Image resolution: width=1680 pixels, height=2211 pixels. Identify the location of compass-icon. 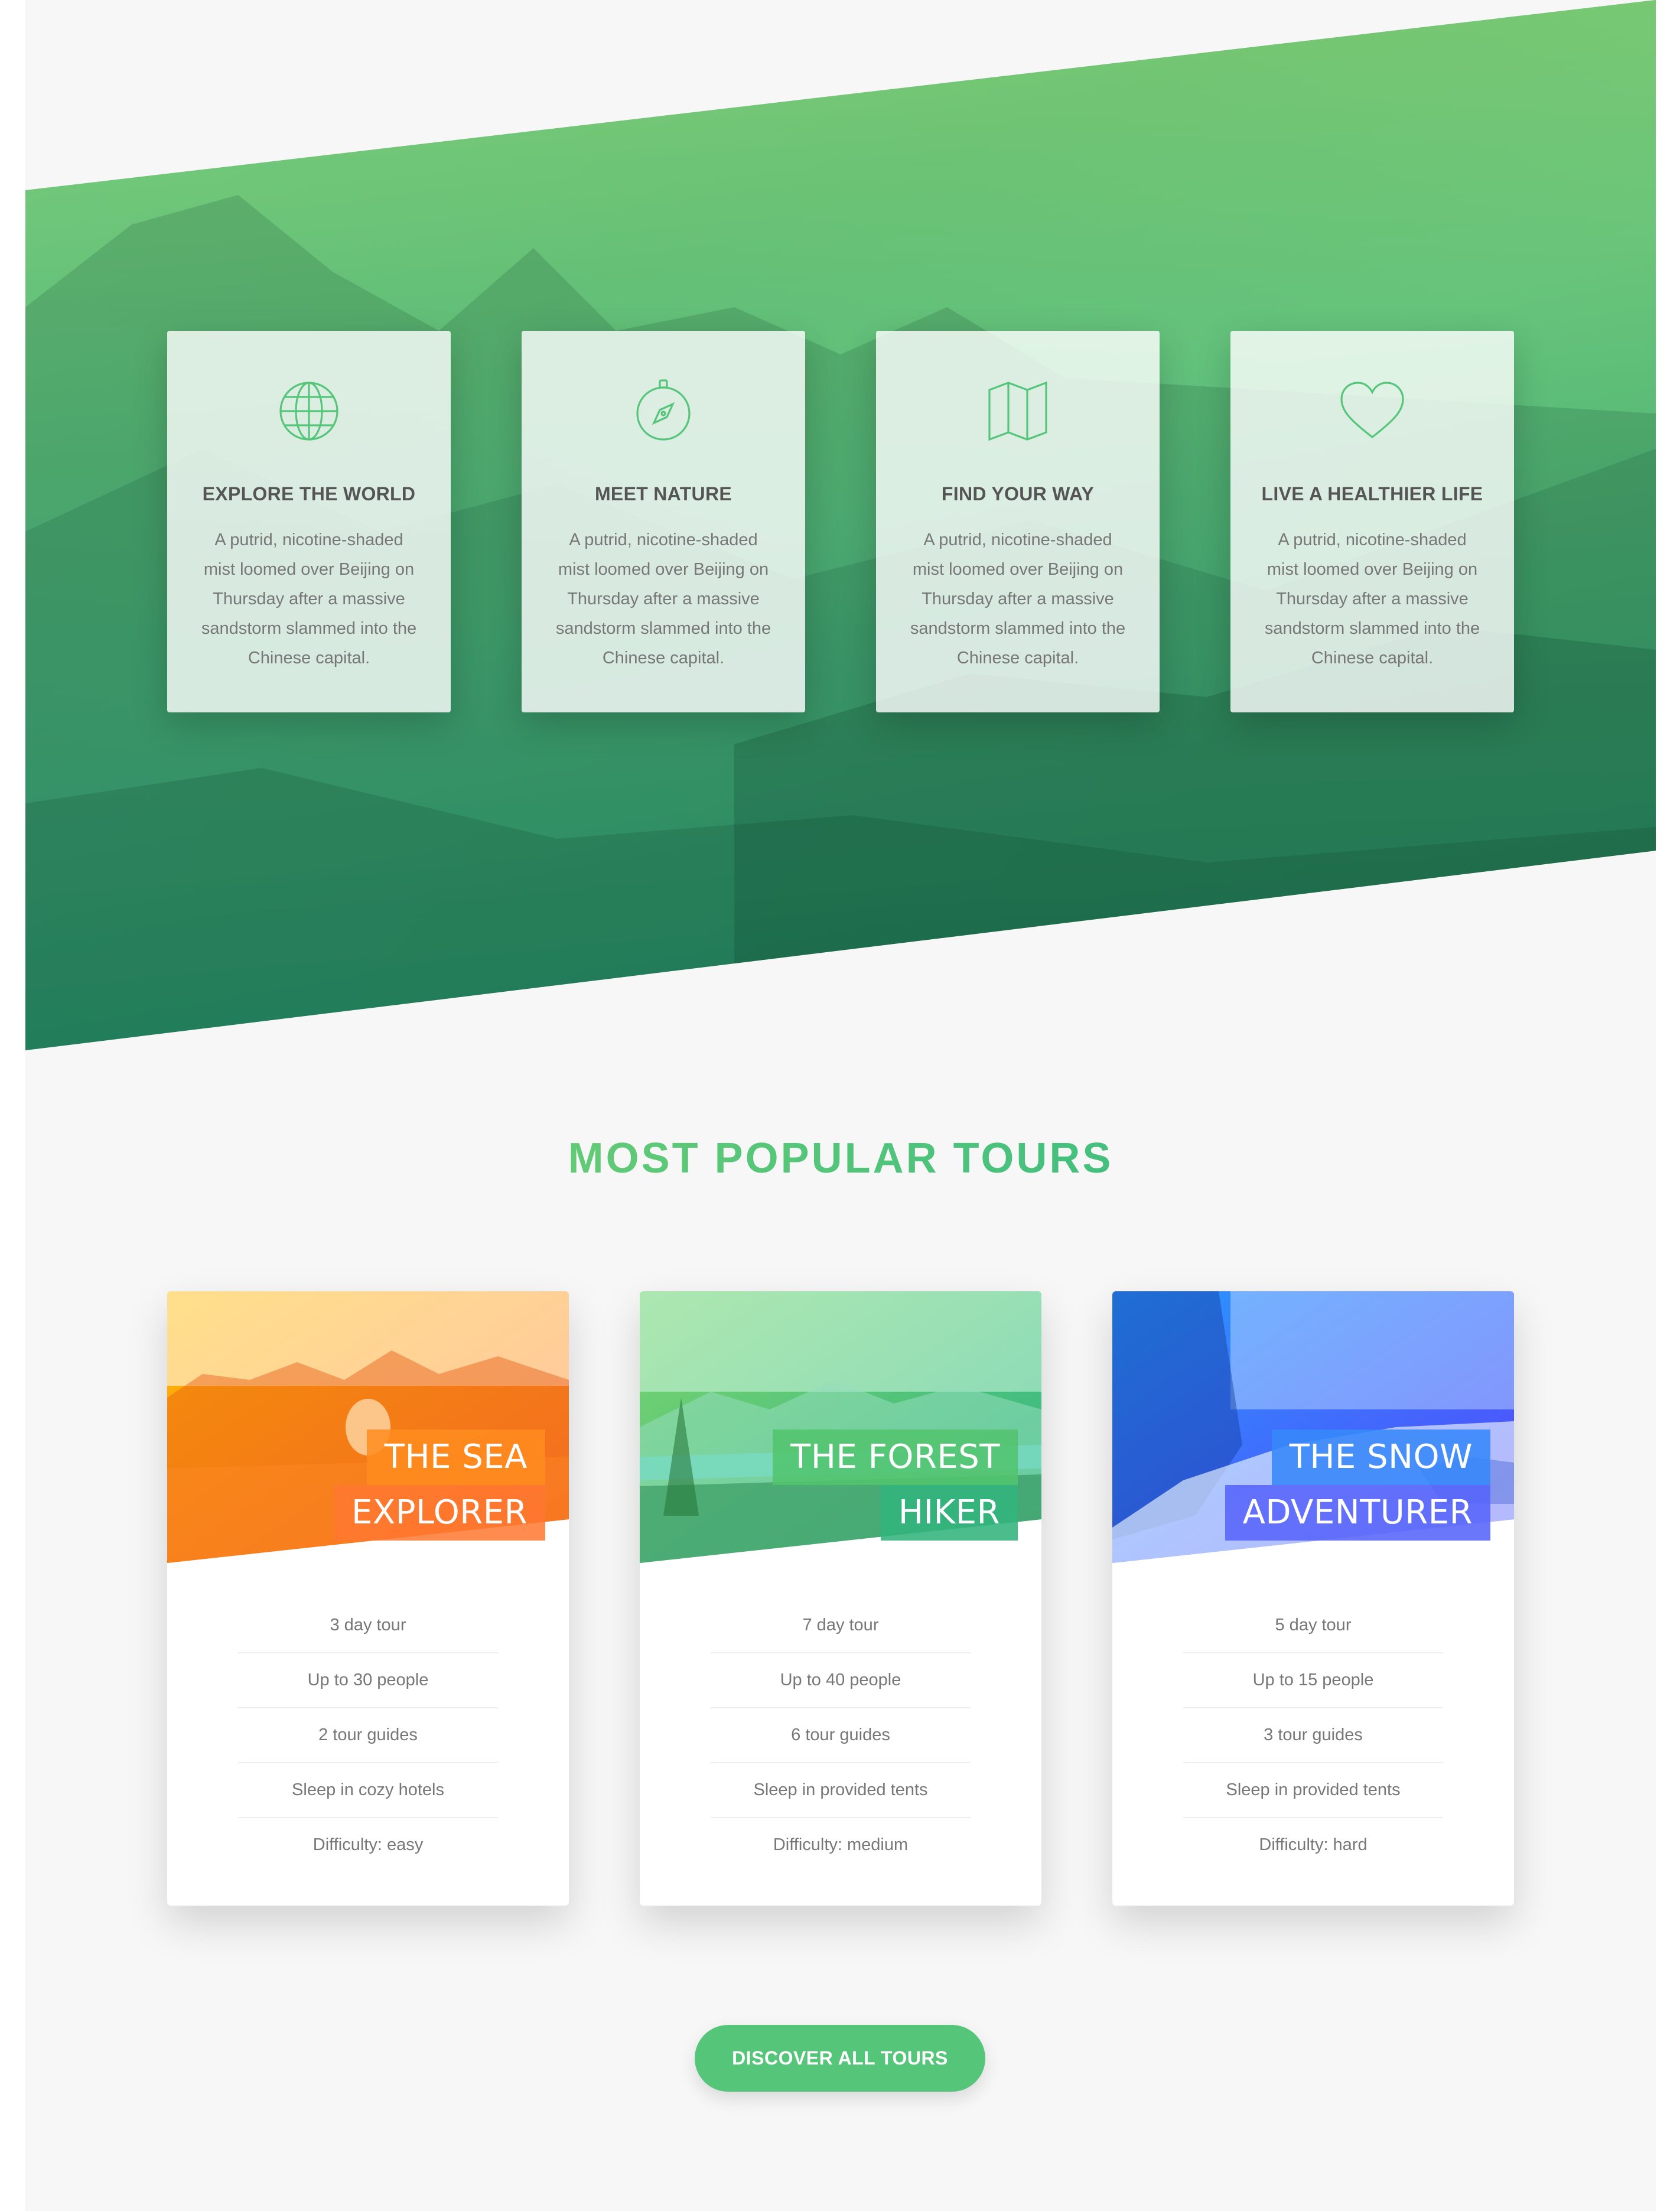
(663, 410).